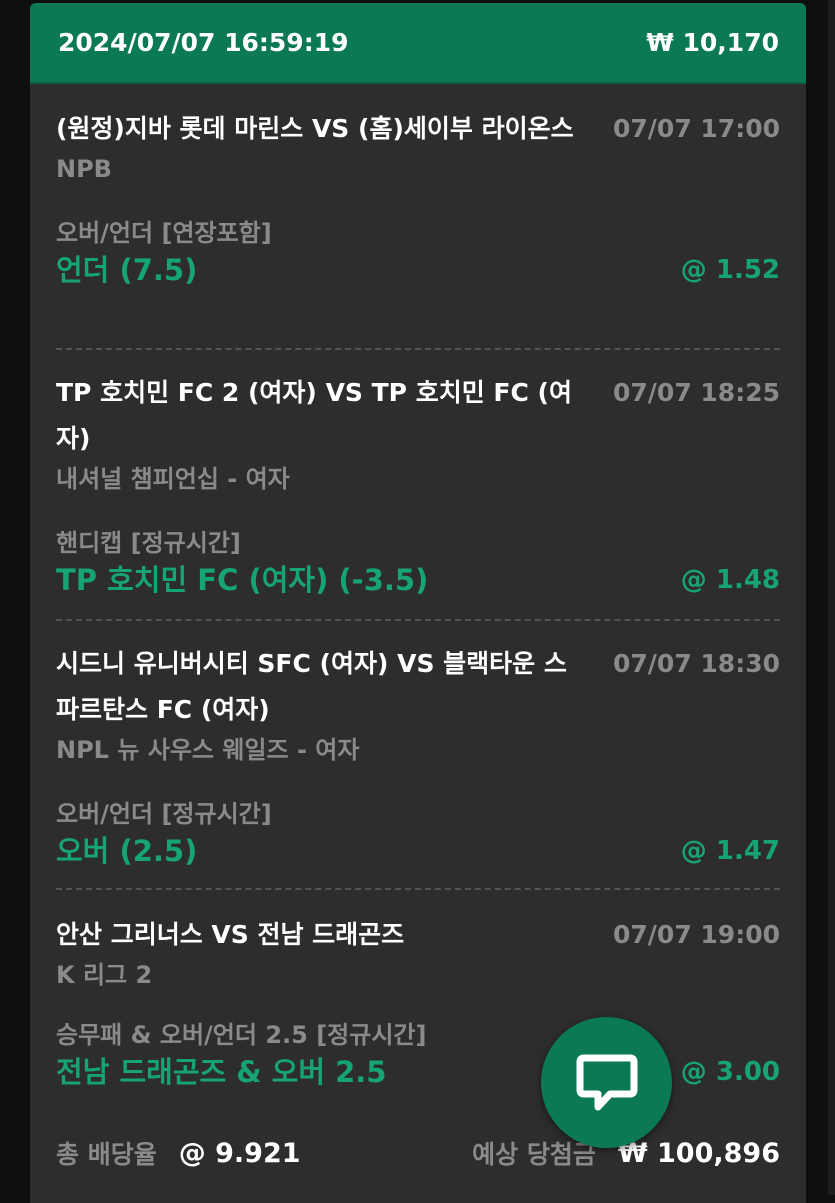 This screenshot has height=1203, width=835. Describe the element at coordinates (148, 543) in the screenshot. I see `market-name: 핸디캡 [정규시간]` at that location.